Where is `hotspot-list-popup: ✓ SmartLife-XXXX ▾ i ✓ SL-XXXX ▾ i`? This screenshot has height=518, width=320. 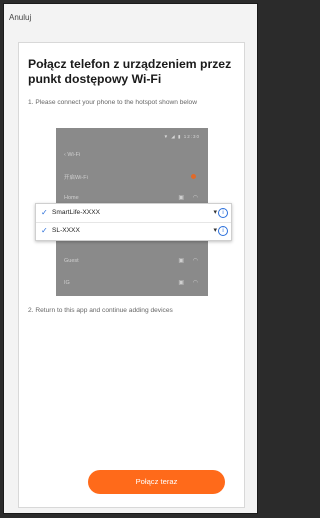
hotspot-list-popup: ✓ SmartLife-XXXX ▾ i ✓ SL-XXXX ▾ i is located at coordinates (133, 222).